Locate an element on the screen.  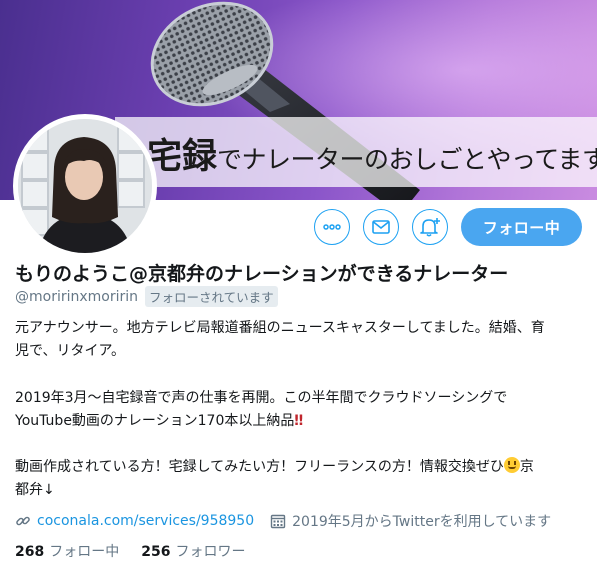
message-button is located at coordinates (381, 227).